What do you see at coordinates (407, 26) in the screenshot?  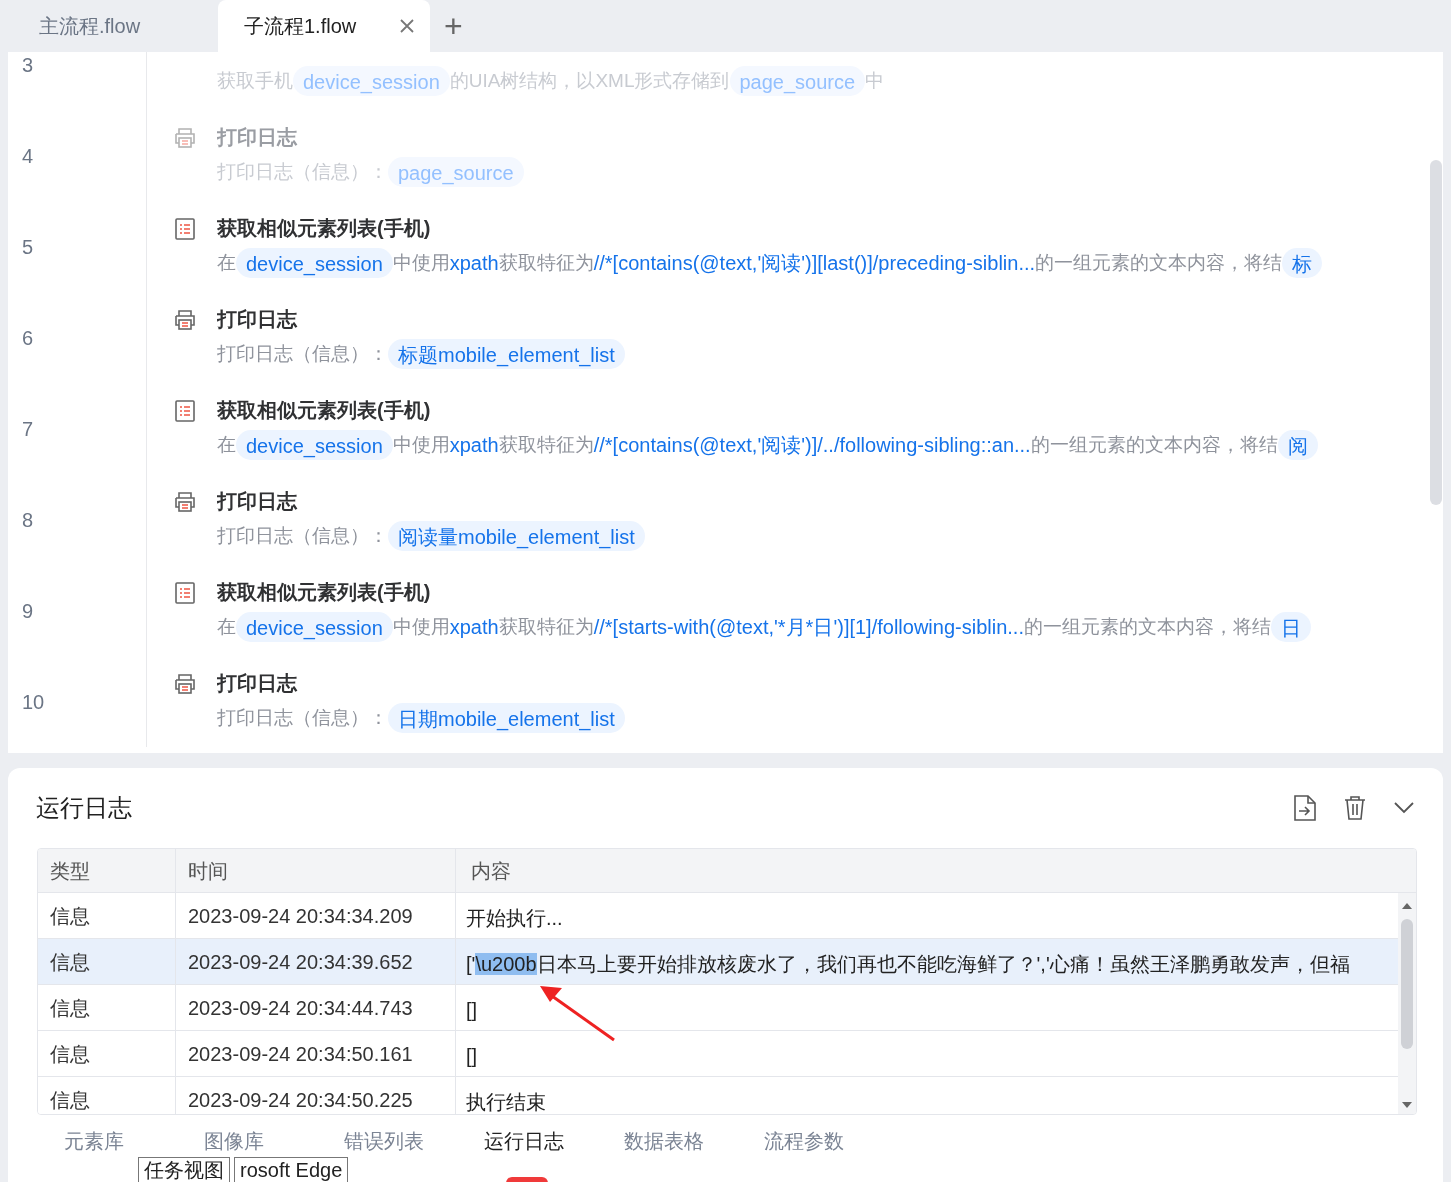 I see `close-icon` at bounding box center [407, 26].